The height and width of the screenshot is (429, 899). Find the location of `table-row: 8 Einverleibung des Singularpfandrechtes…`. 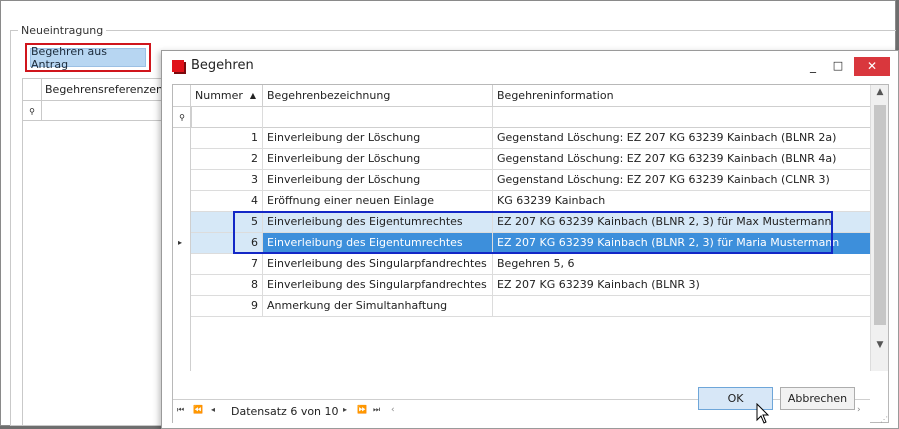

table-row: 8 Einverleibung des Singularpfandrechtes… is located at coordinates (530, 285).